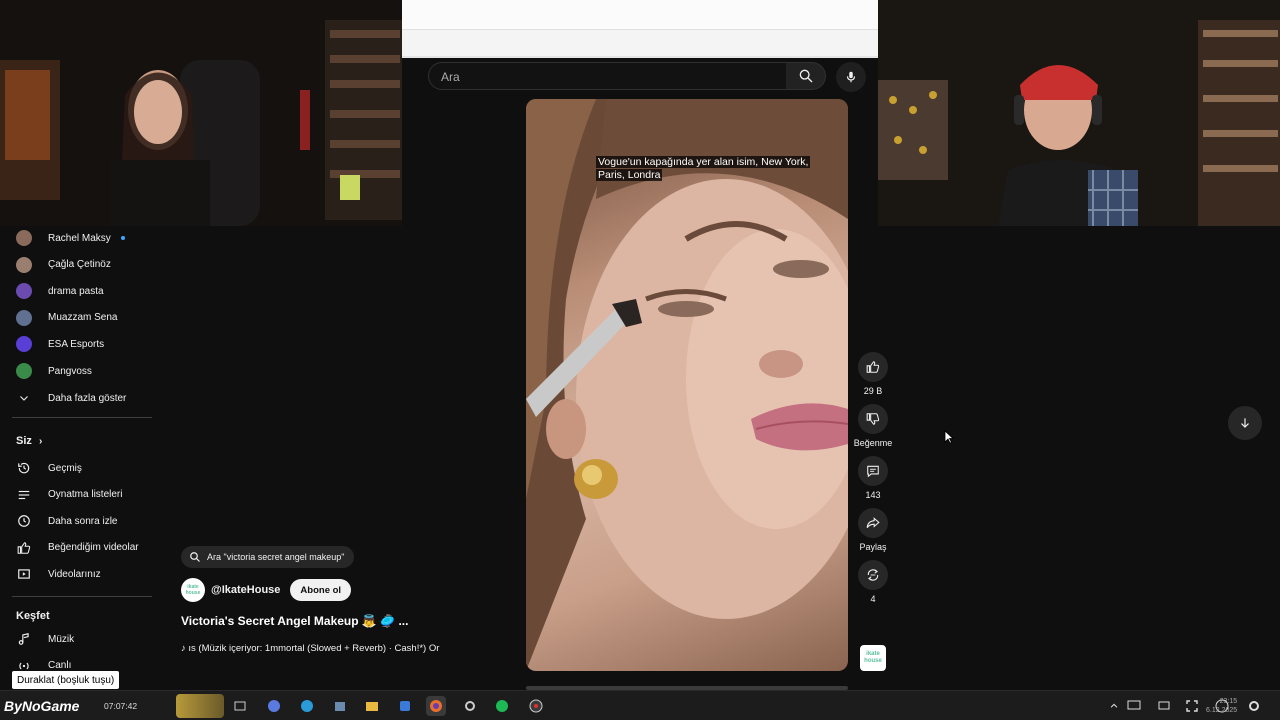 This screenshot has width=1280, height=720. Describe the element at coordinates (53, 371) in the screenshot. I see `sidebar-subscription-item: Pangvoss` at that location.